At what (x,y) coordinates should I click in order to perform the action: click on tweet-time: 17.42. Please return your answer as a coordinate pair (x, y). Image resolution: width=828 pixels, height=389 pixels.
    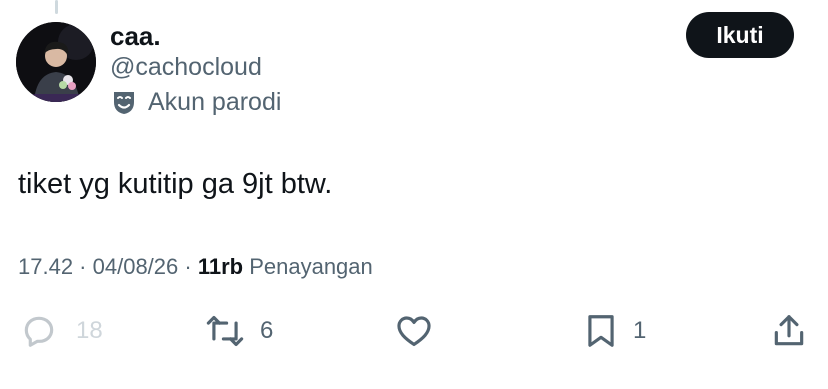
    Looking at the image, I should click on (45, 266).